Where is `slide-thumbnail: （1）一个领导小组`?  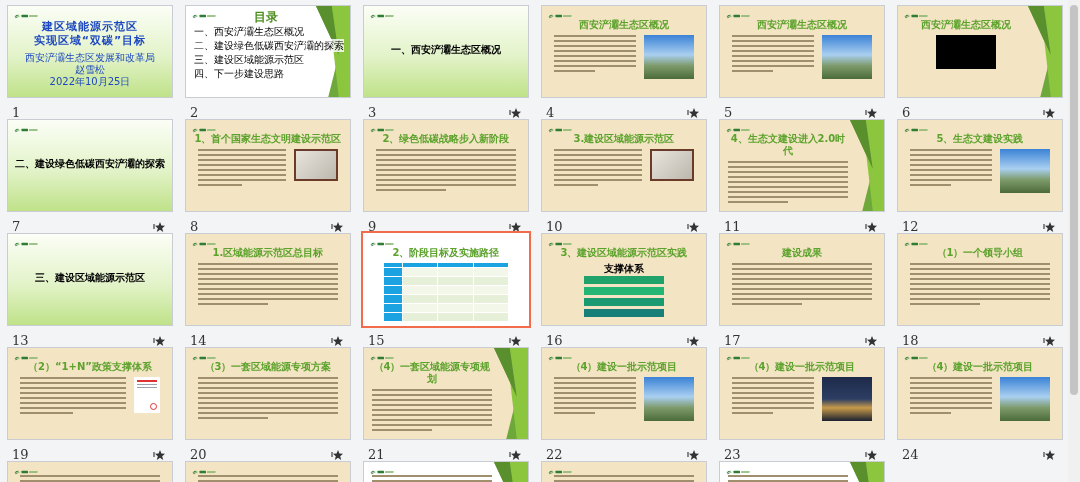
slide-thumbnail: （1）一个领导小组 is located at coordinates (980, 279).